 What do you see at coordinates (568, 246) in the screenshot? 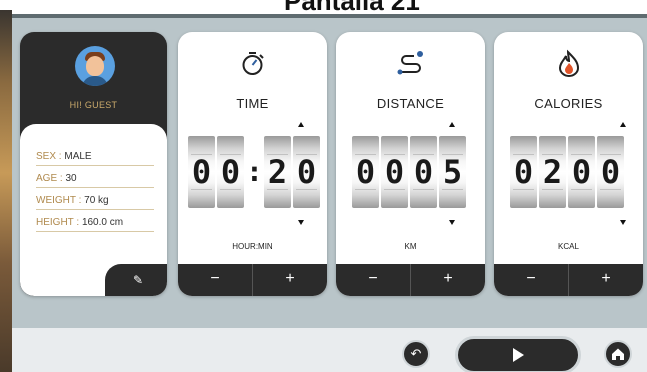
I see `calories-unit: KCAL` at bounding box center [568, 246].